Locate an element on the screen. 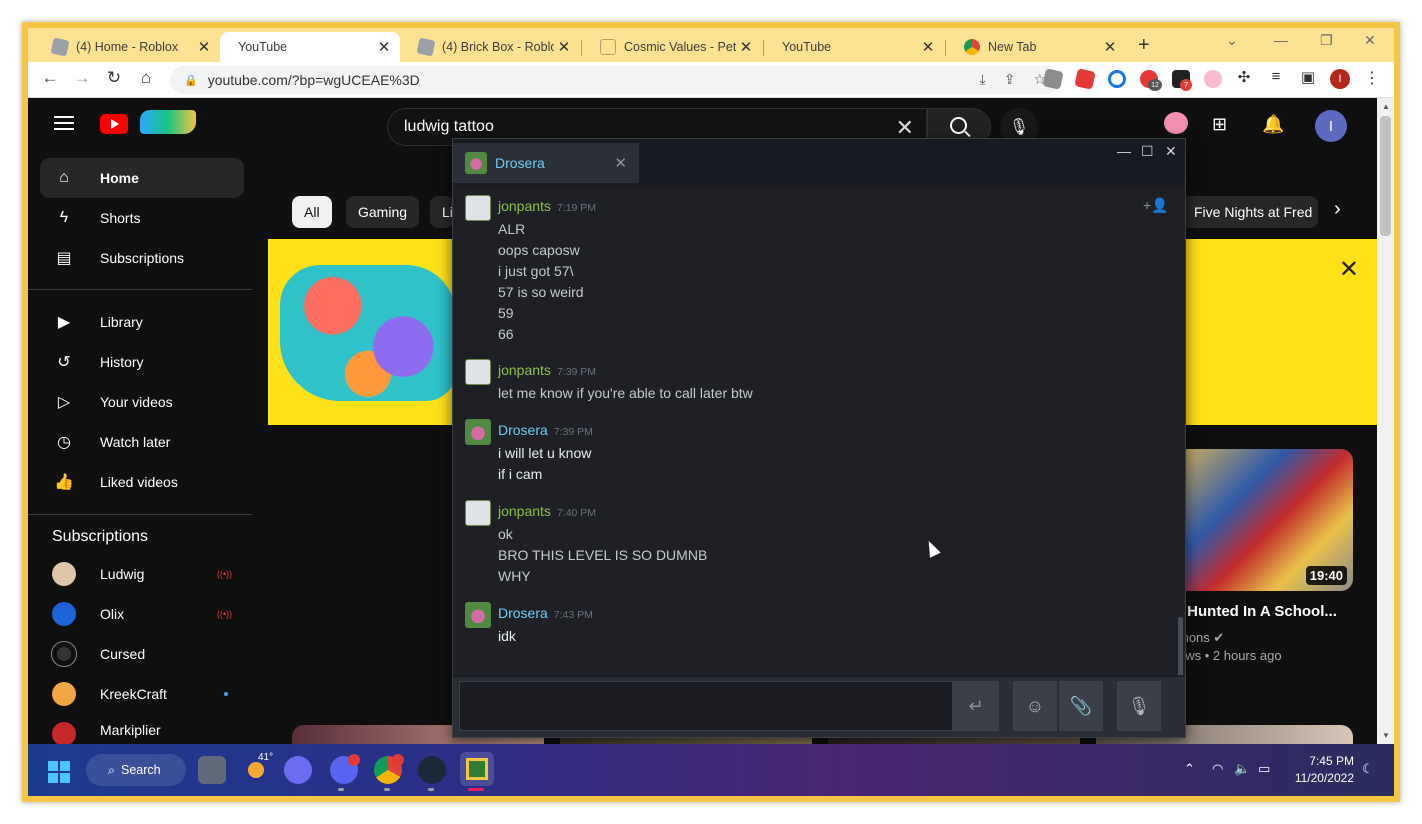 The height and width of the screenshot is (824, 1422). browser-tab-youtube-2: YouTube ✕ is located at coordinates (854, 75).